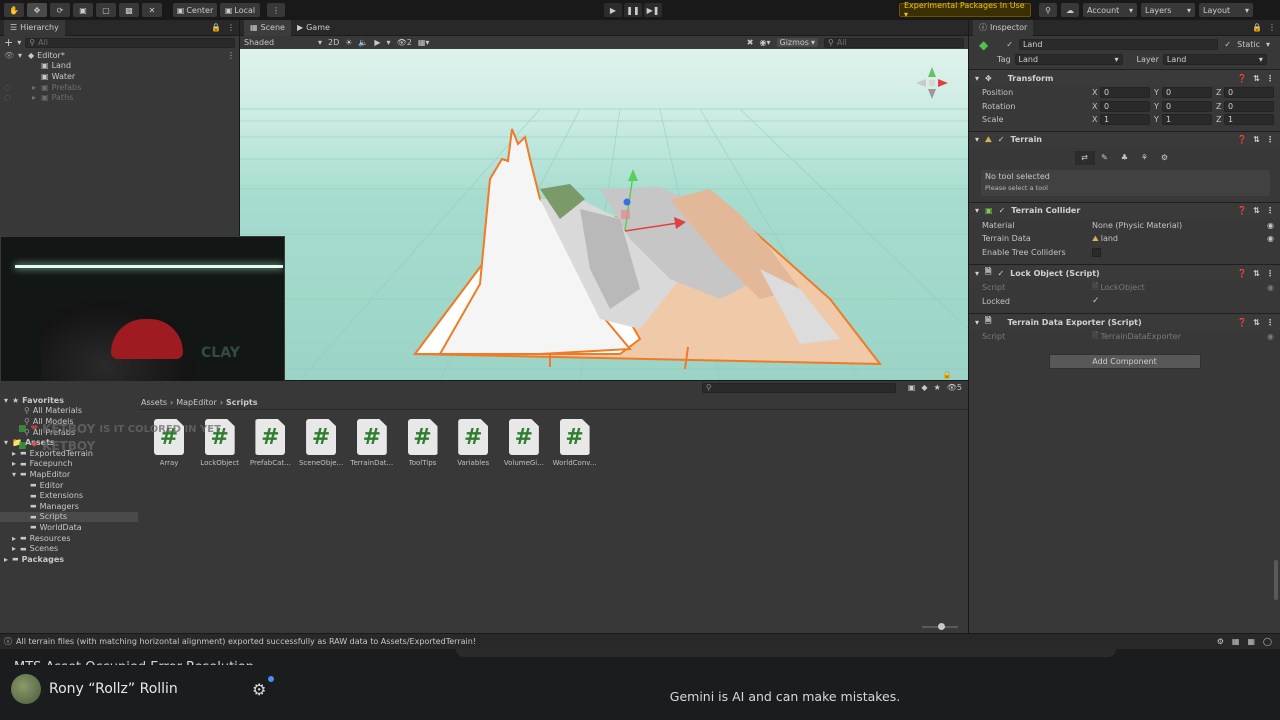  Describe the element at coordinates (613, 10) in the screenshot. I see `play-button: ▶` at that location.